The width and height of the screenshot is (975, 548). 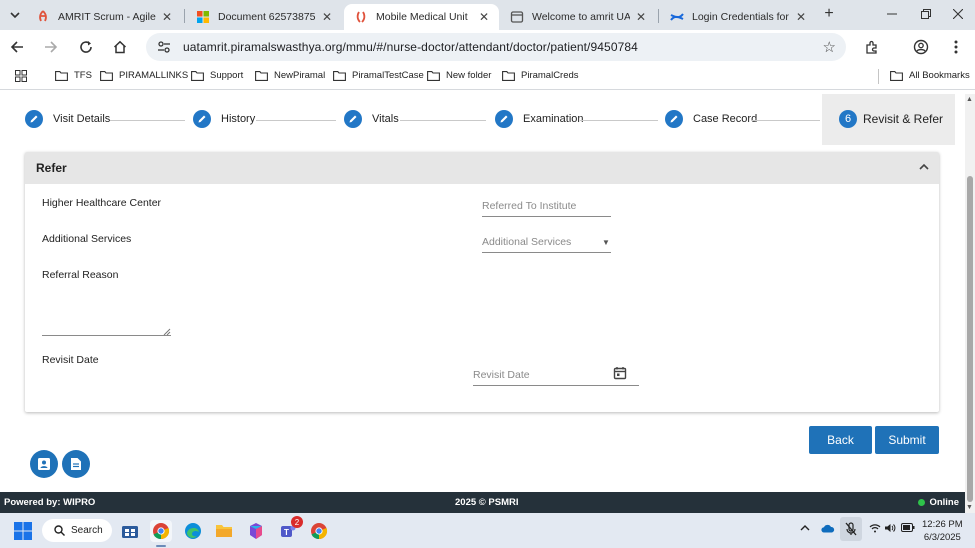 I want to click on step-history: History, so click(x=224, y=119).